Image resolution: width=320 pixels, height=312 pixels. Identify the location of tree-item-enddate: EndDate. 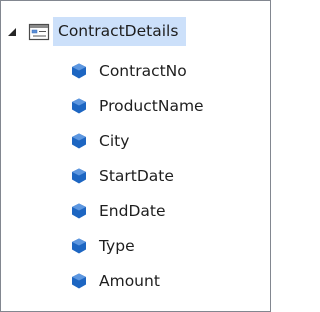
(133, 210).